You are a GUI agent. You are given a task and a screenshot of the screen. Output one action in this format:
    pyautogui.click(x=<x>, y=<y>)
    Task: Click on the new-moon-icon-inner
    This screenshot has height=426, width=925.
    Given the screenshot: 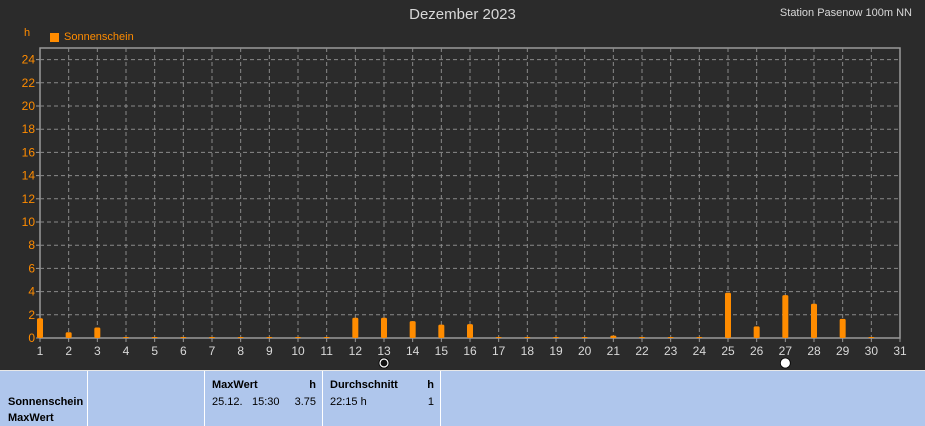 What is the action you would take?
    pyautogui.click(x=384, y=363)
    